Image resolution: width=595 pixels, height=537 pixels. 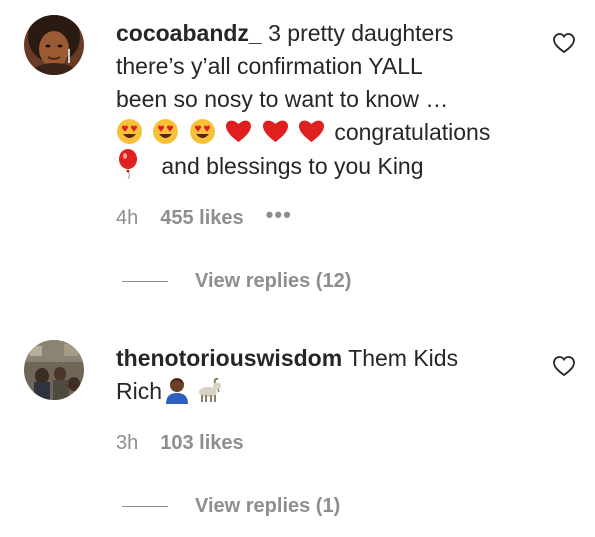 I want to click on username: cocoabandz_, so click(x=189, y=33).